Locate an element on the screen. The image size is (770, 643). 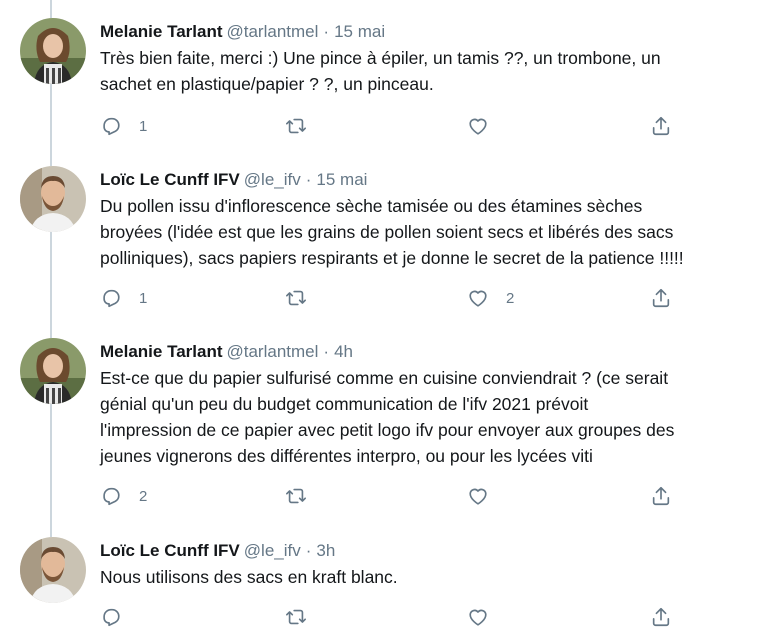
reply-button: 2 is located at coordinates (123, 496).